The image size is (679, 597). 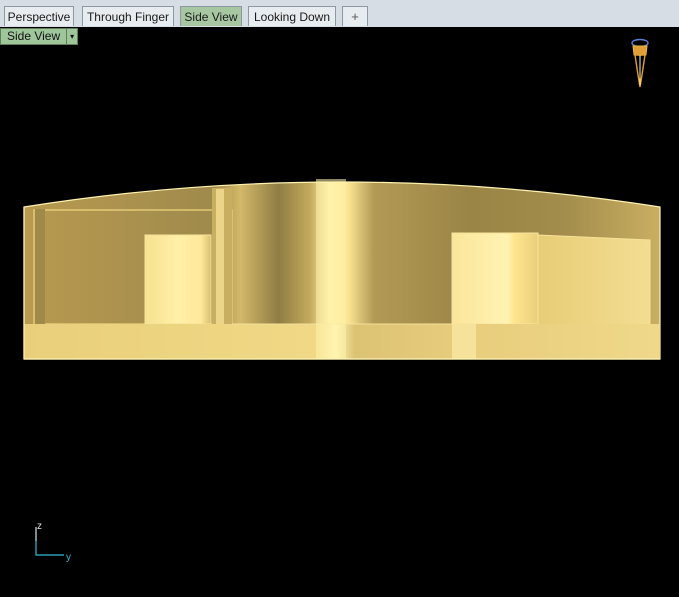 I want to click on tab-through-finger: Through Finger, so click(x=128, y=16).